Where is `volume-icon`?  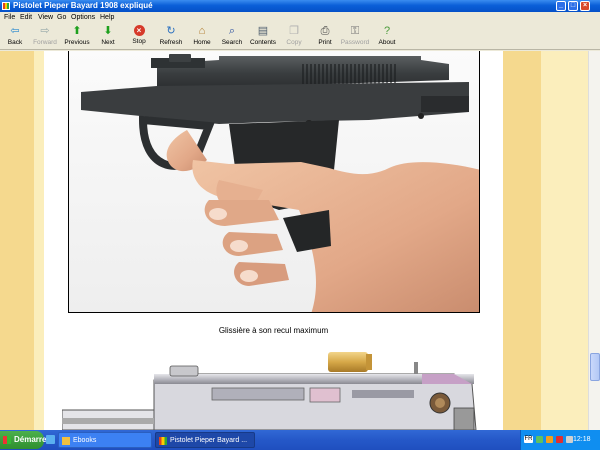
volume-icon is located at coordinates (569, 439).